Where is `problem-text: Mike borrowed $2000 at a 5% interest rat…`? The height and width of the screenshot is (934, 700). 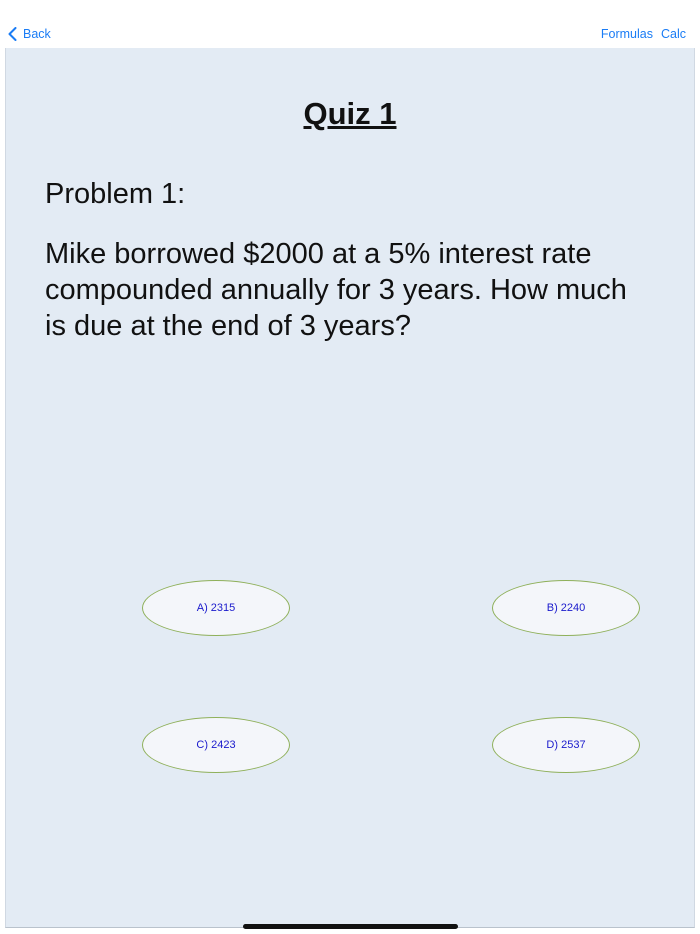 problem-text: Mike borrowed $2000 at a 5% interest rat… is located at coordinates (336, 290).